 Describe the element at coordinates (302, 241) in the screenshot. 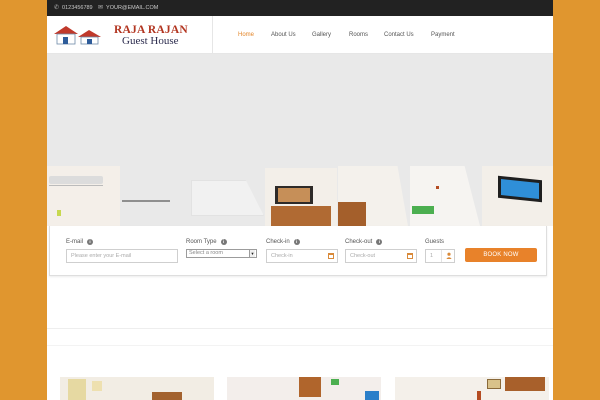

I see `checkin-label: Check-in i` at that location.